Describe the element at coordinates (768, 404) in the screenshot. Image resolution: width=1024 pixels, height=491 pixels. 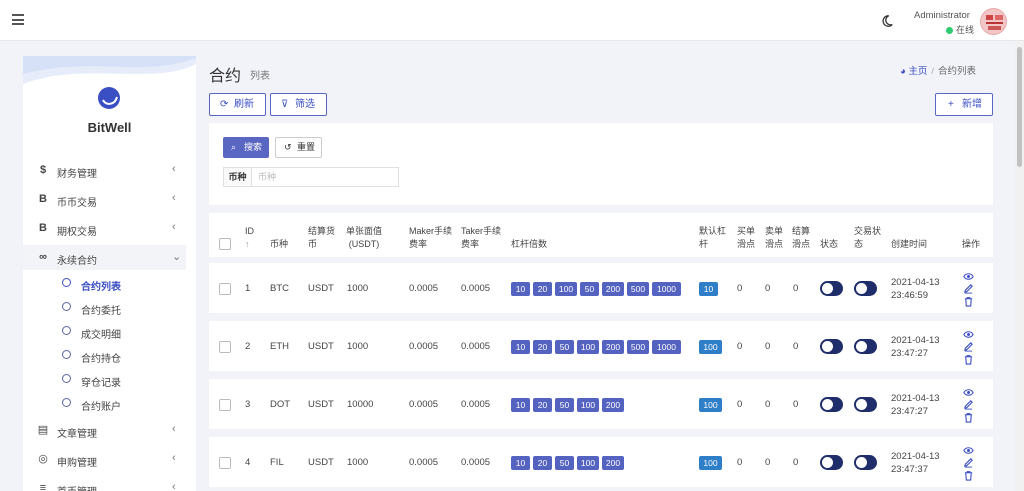
I see `cell-sell-slippage: 0` at that location.